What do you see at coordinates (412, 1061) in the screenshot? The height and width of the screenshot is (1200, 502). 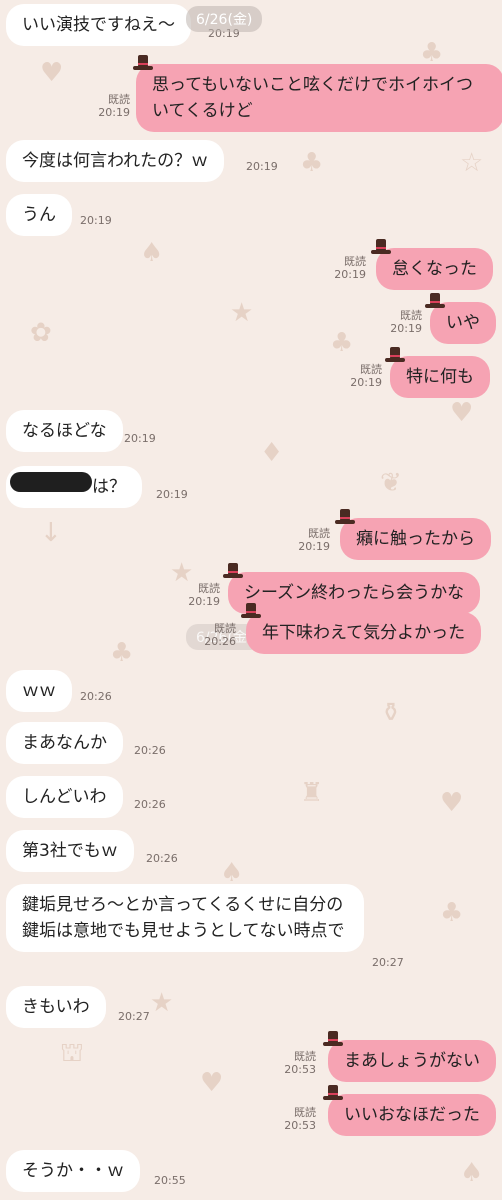 I see `message-bubble: まあしょうがない` at bounding box center [412, 1061].